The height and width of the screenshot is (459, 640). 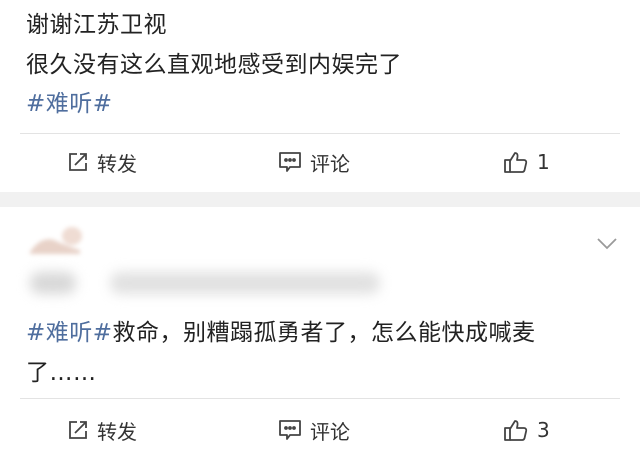 What do you see at coordinates (320, 199) in the screenshot?
I see `post-separator` at bounding box center [320, 199].